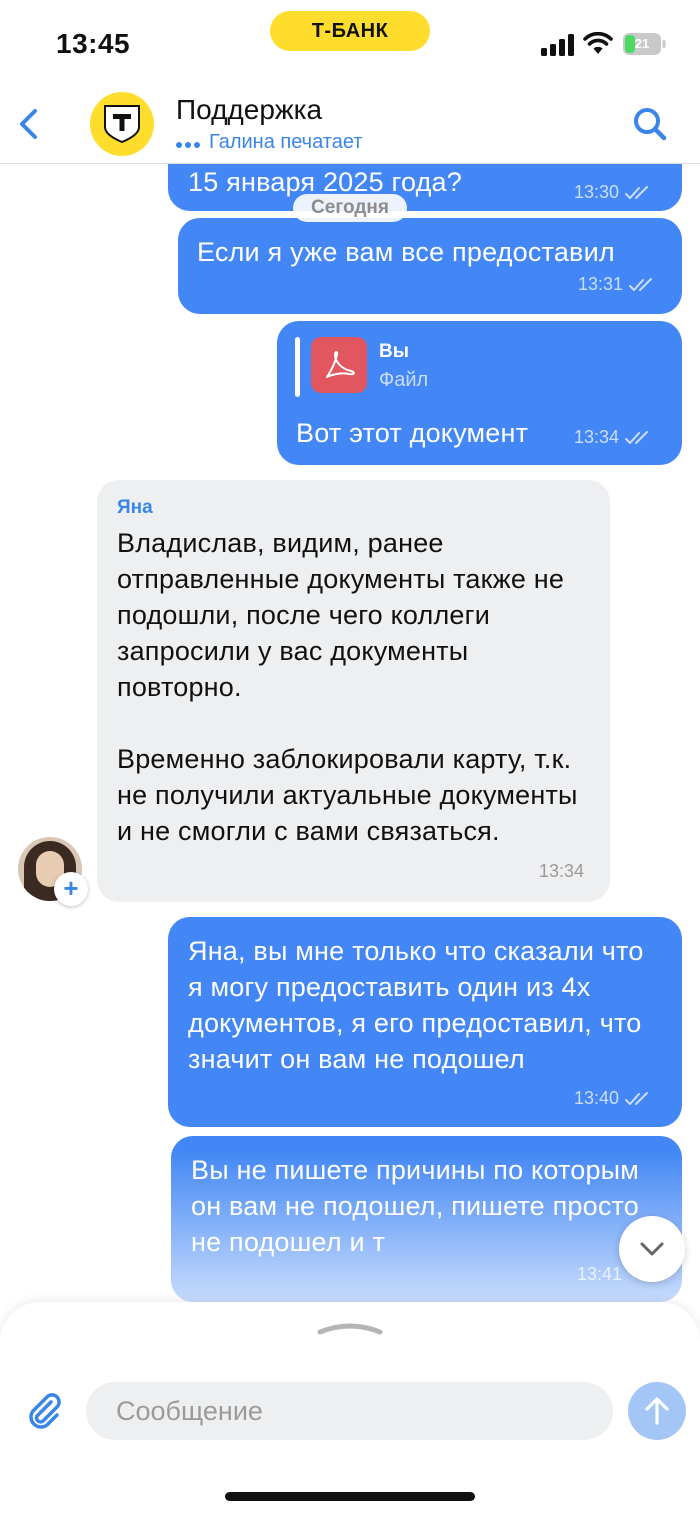  What do you see at coordinates (425, 187) in the screenshot?
I see `message-bubble-outgoing: 15 января 2025 года? 13:30` at bounding box center [425, 187].